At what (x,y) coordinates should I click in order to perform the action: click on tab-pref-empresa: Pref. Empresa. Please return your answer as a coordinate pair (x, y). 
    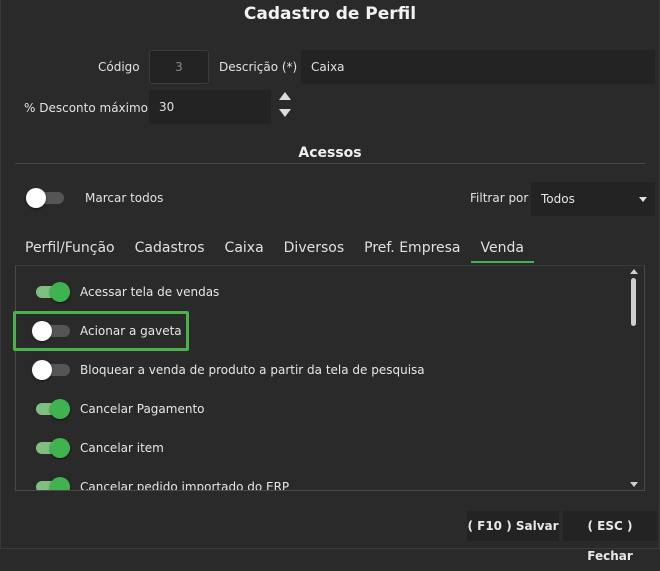
    Looking at the image, I should click on (412, 248).